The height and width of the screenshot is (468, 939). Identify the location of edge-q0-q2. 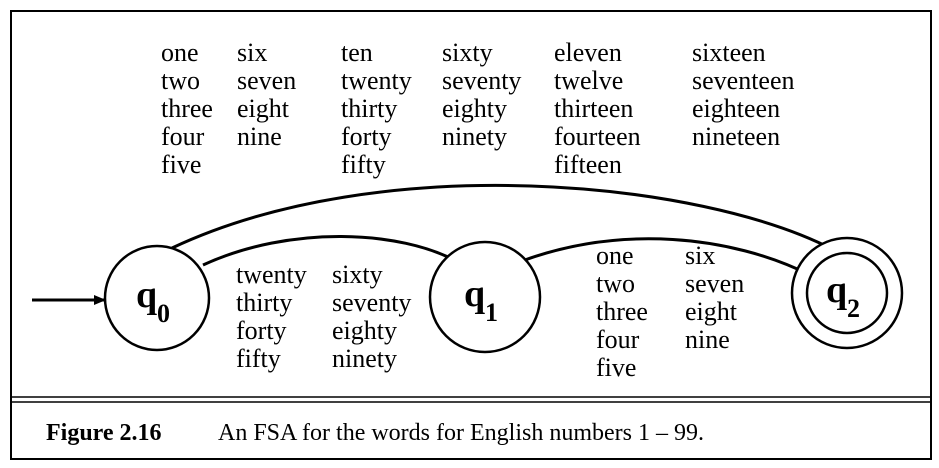
(503, 217).